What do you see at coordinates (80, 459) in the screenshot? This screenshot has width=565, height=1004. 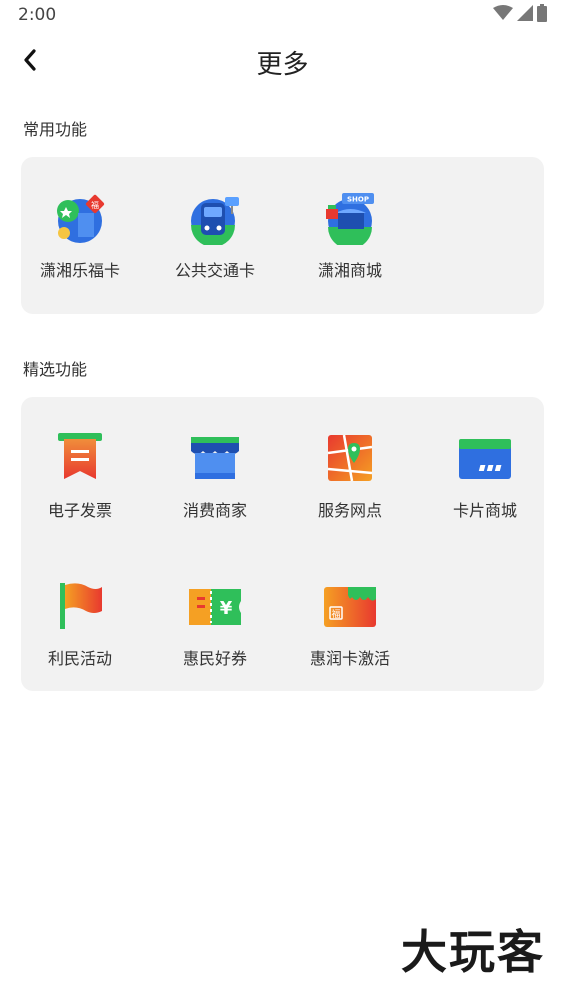 I see `invoice-icon` at bounding box center [80, 459].